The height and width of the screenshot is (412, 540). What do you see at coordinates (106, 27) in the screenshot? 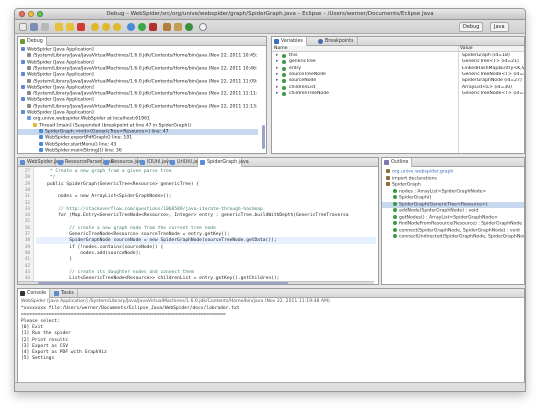
I see `step-over-icon` at bounding box center [106, 27].